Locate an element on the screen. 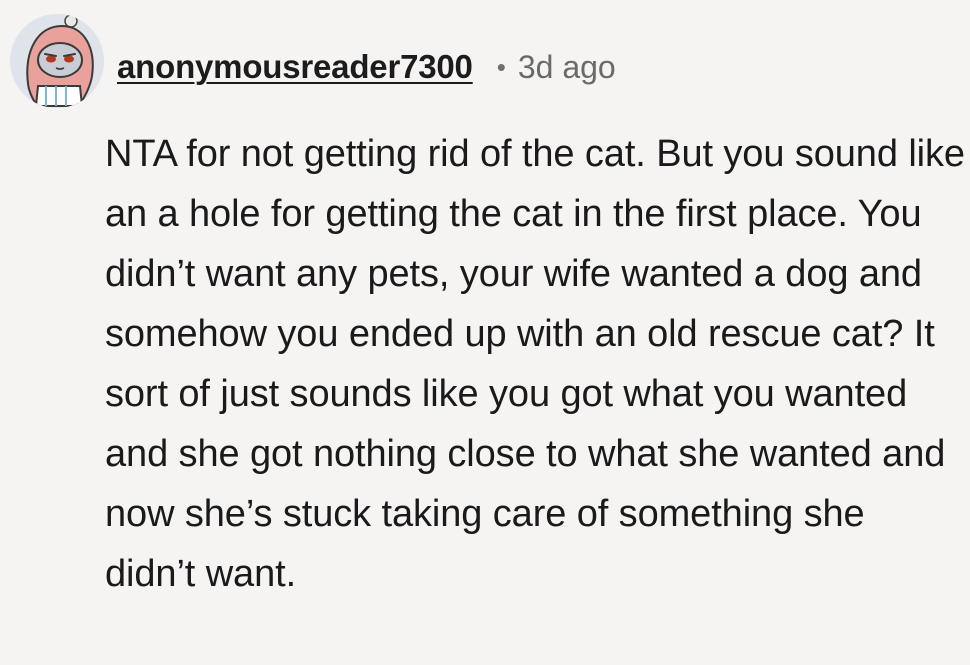 This screenshot has width=970, height=665. avatar-illustration is located at coordinates (57, 61).